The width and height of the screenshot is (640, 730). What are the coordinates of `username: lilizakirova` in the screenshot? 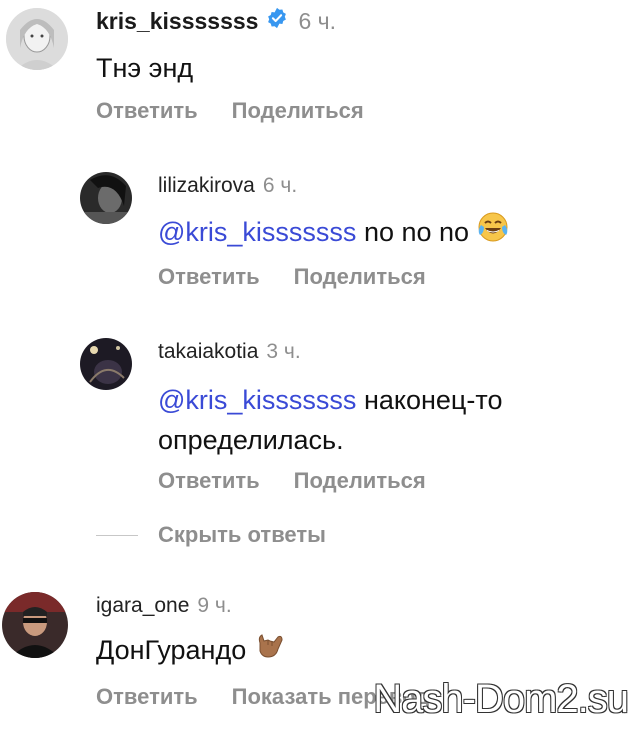 It's located at (206, 186).